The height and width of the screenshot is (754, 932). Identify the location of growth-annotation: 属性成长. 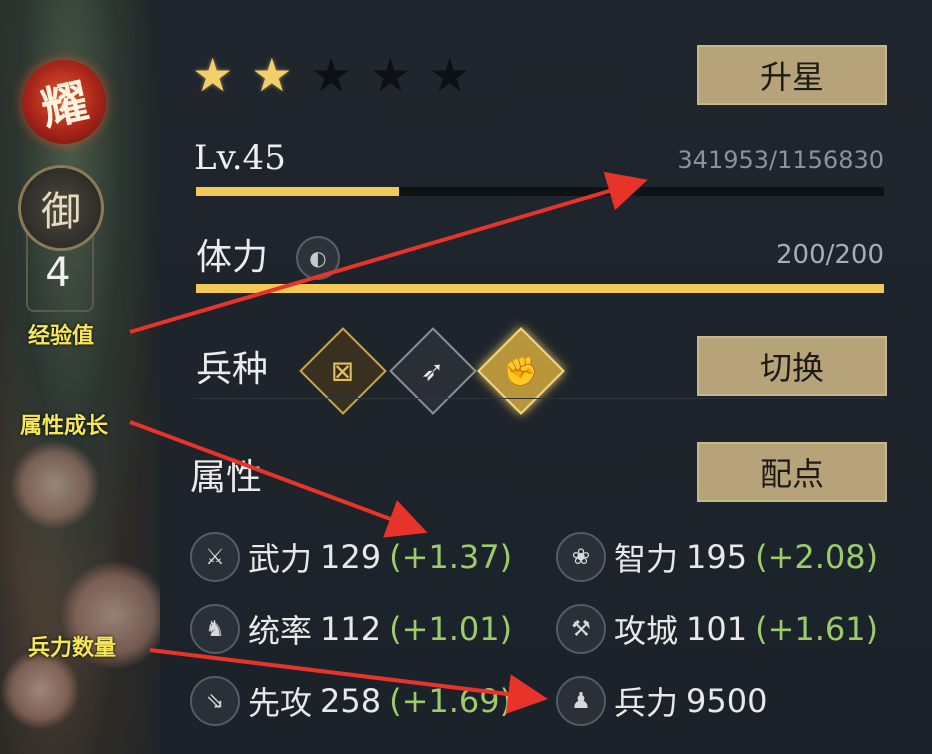
(64, 426).